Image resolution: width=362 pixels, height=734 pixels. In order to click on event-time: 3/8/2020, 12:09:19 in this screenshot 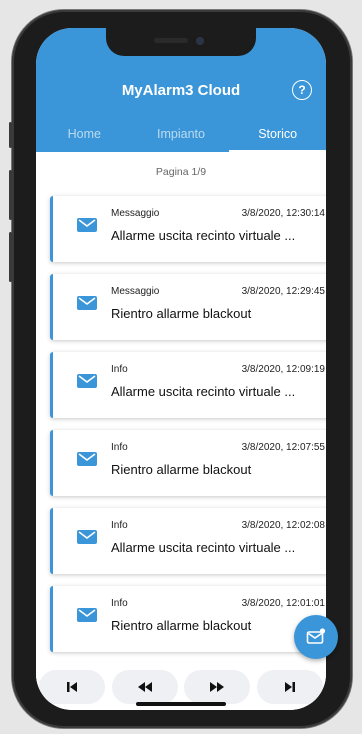, I will do `click(283, 369)`.